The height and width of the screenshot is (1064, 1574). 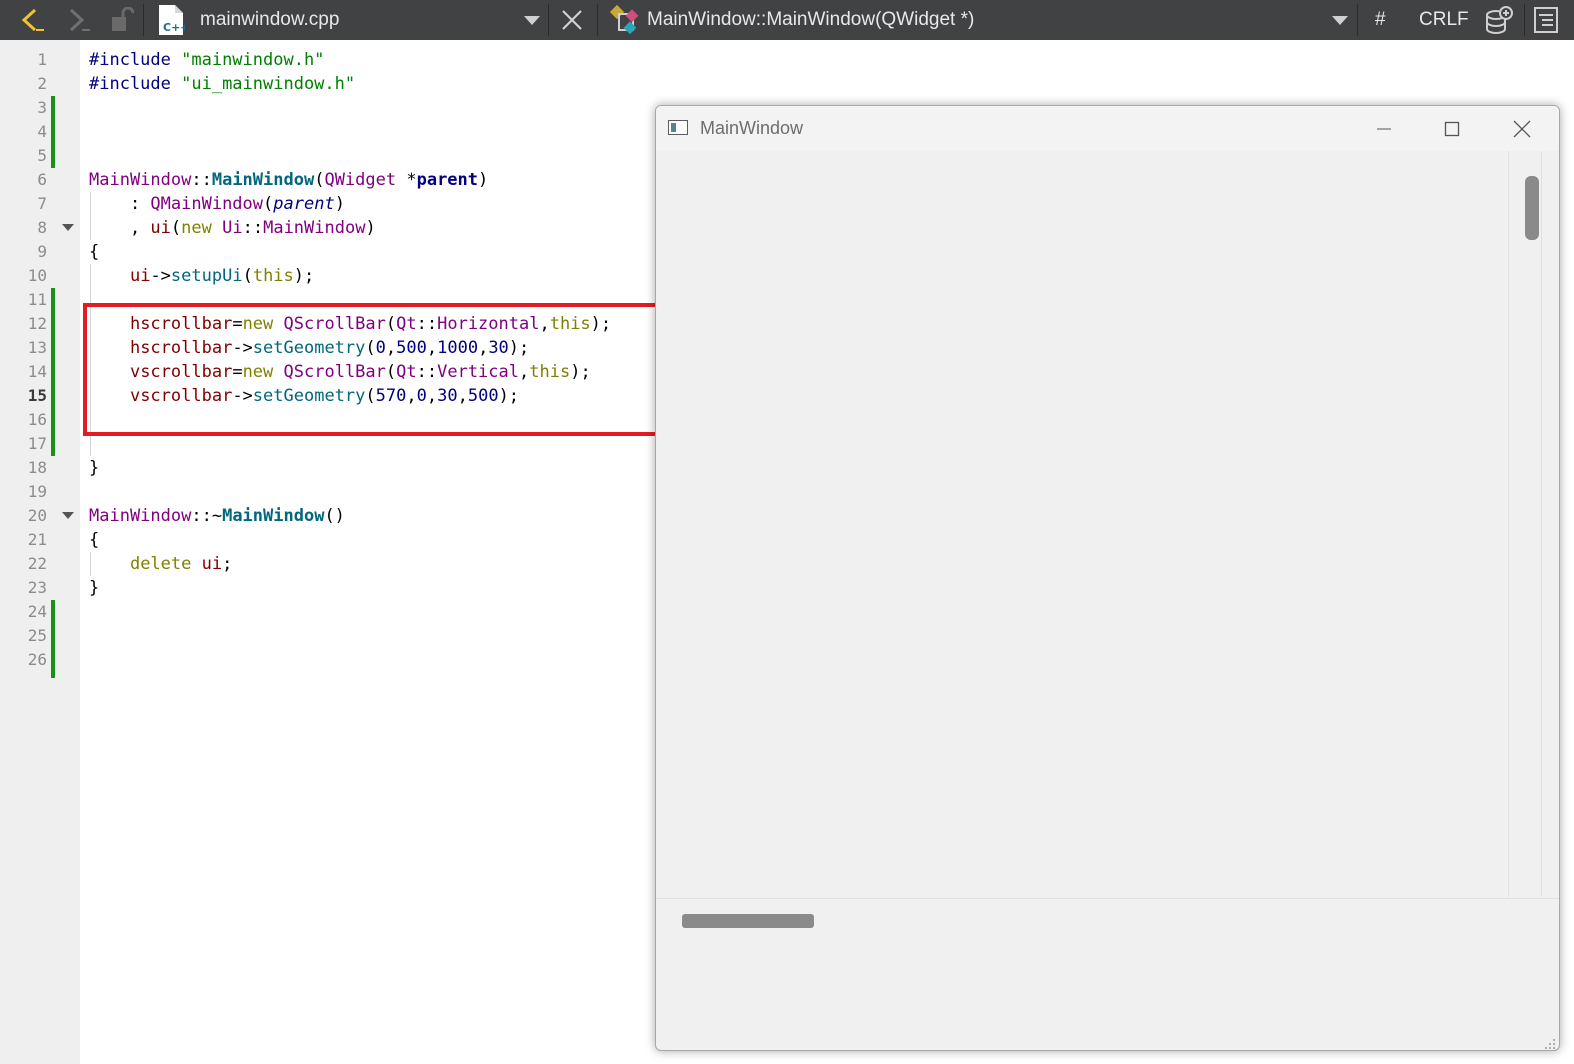 I want to click on database-icon, so click(x=1499, y=20).